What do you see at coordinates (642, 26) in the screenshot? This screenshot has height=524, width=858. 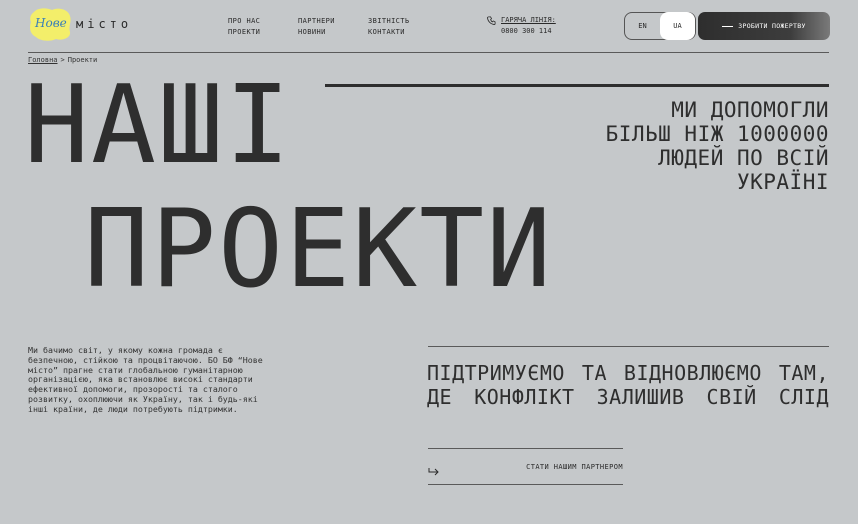 I see `lang-en-button: EN` at bounding box center [642, 26].